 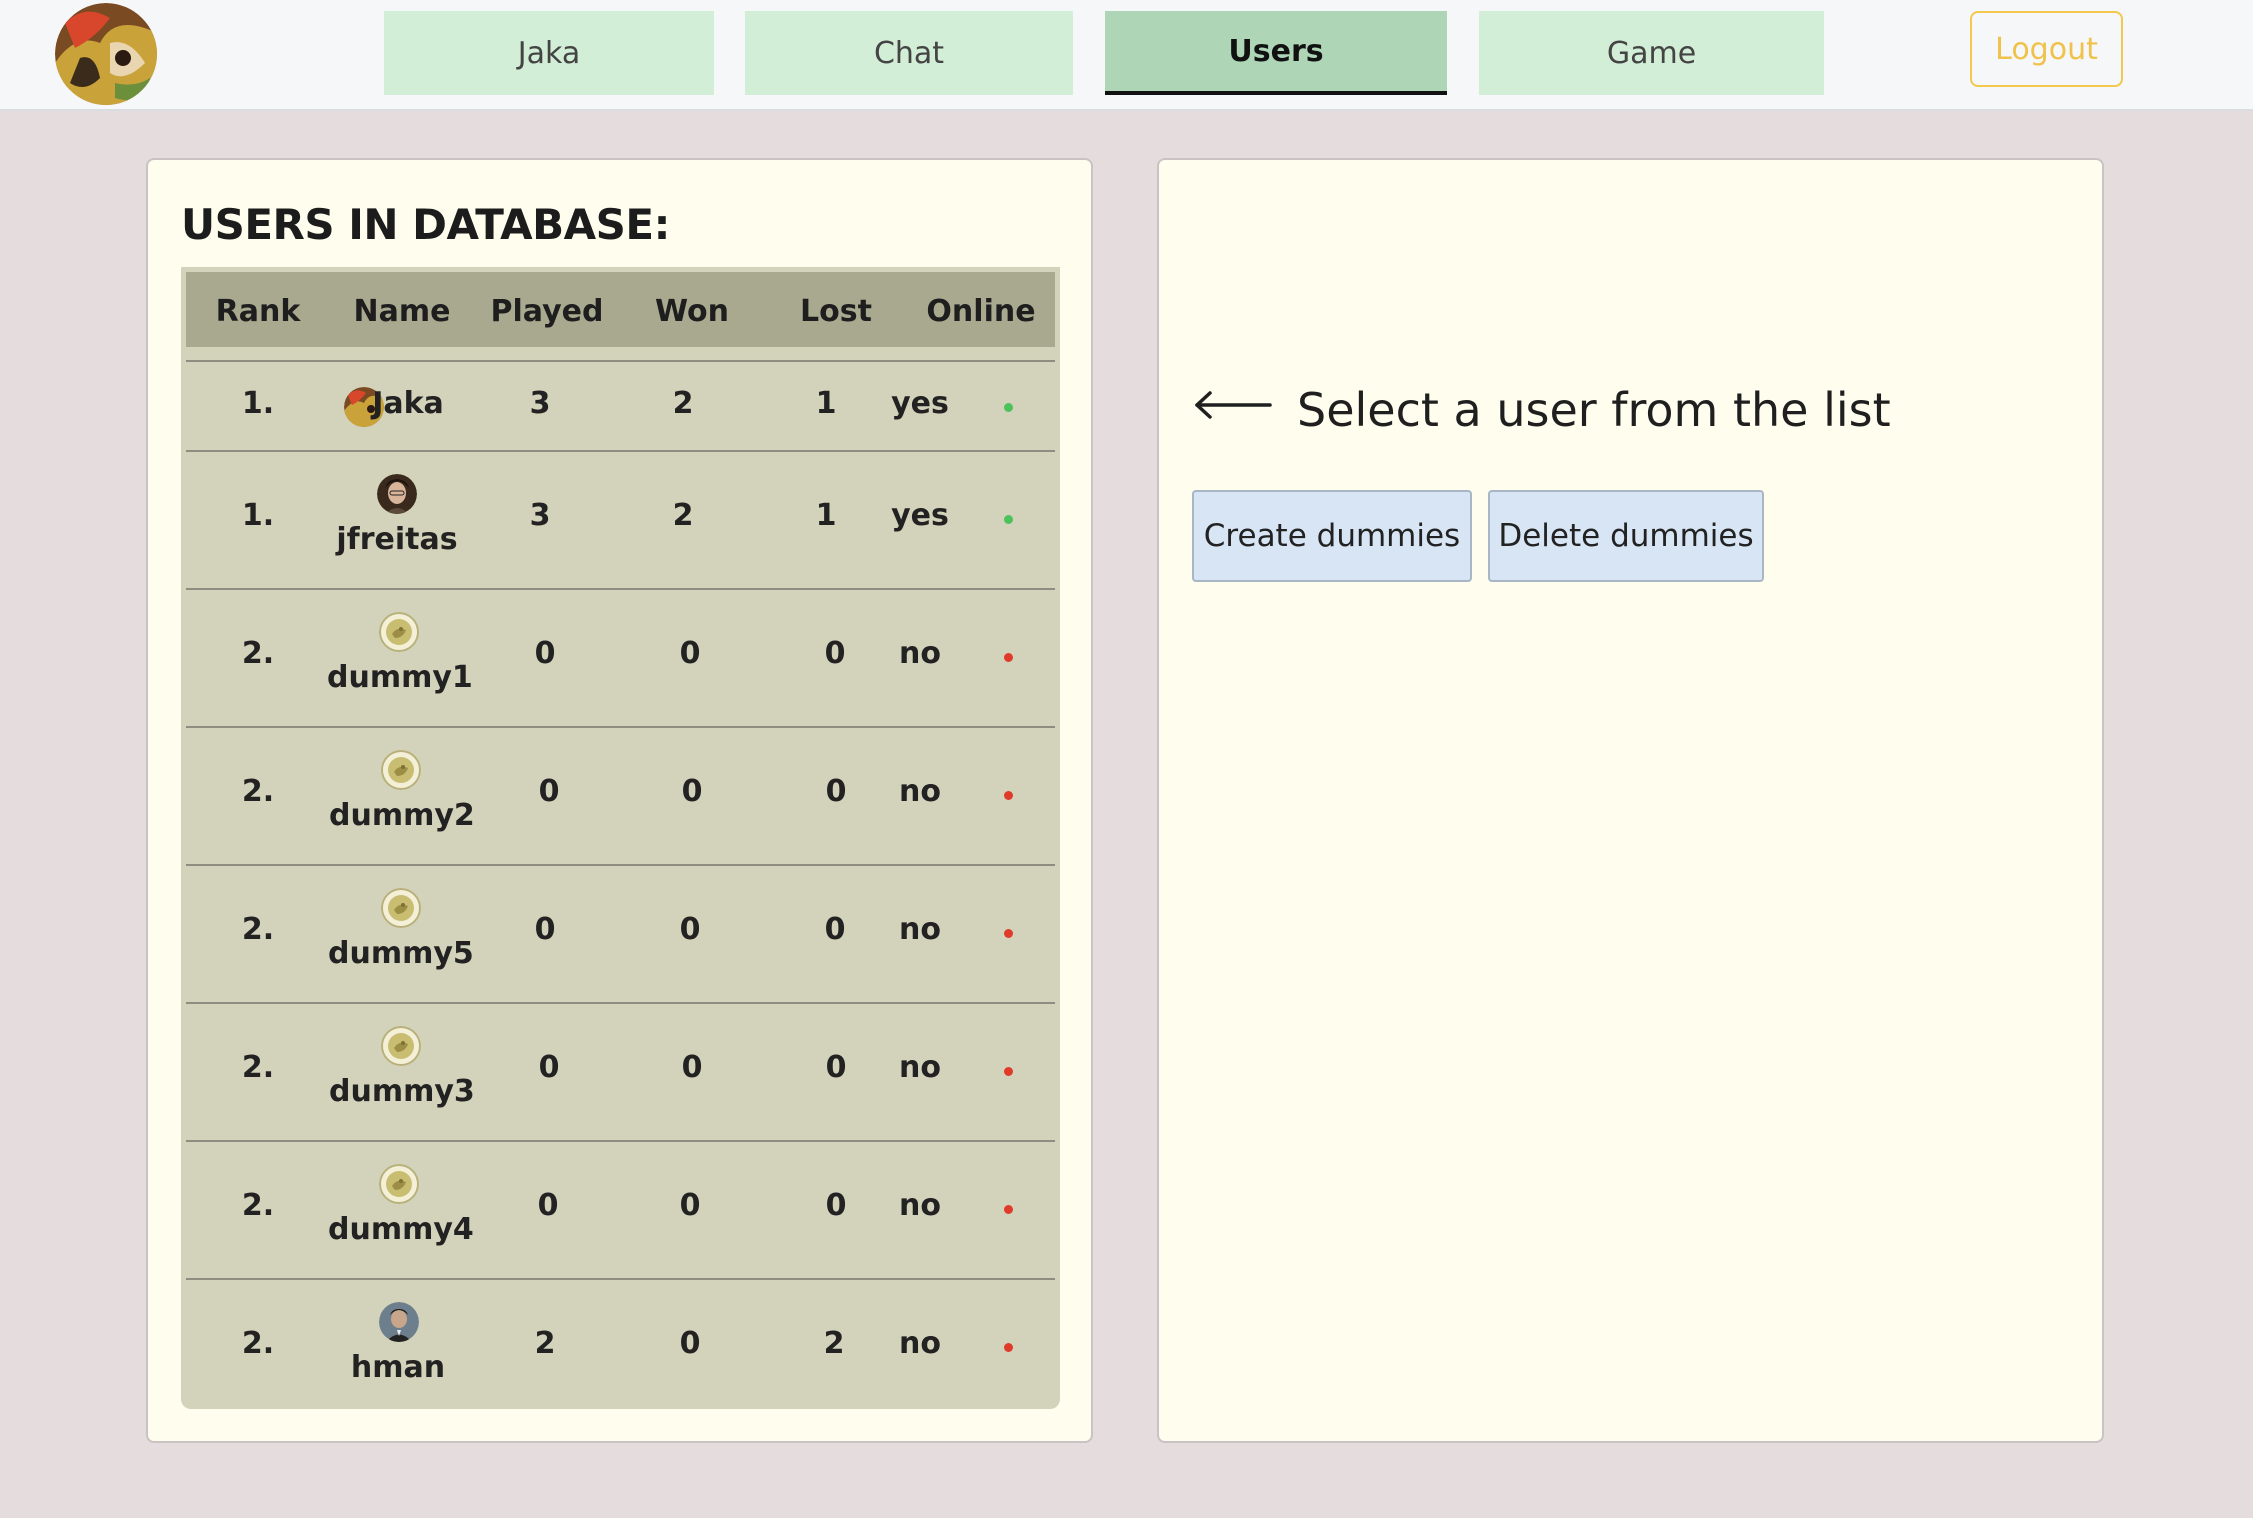 I want to click on name-cell: Jaka, so click(x=408, y=403).